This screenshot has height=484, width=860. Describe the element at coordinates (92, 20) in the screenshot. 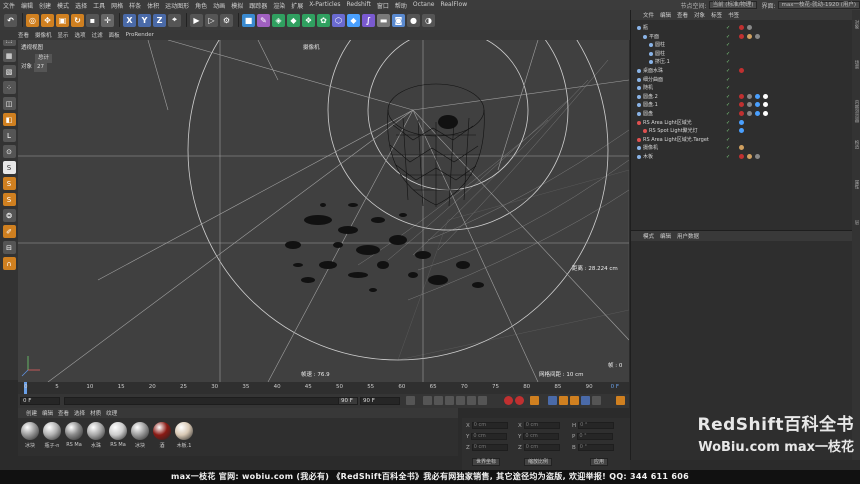

I see `recent-tool-icon: ▪` at that location.